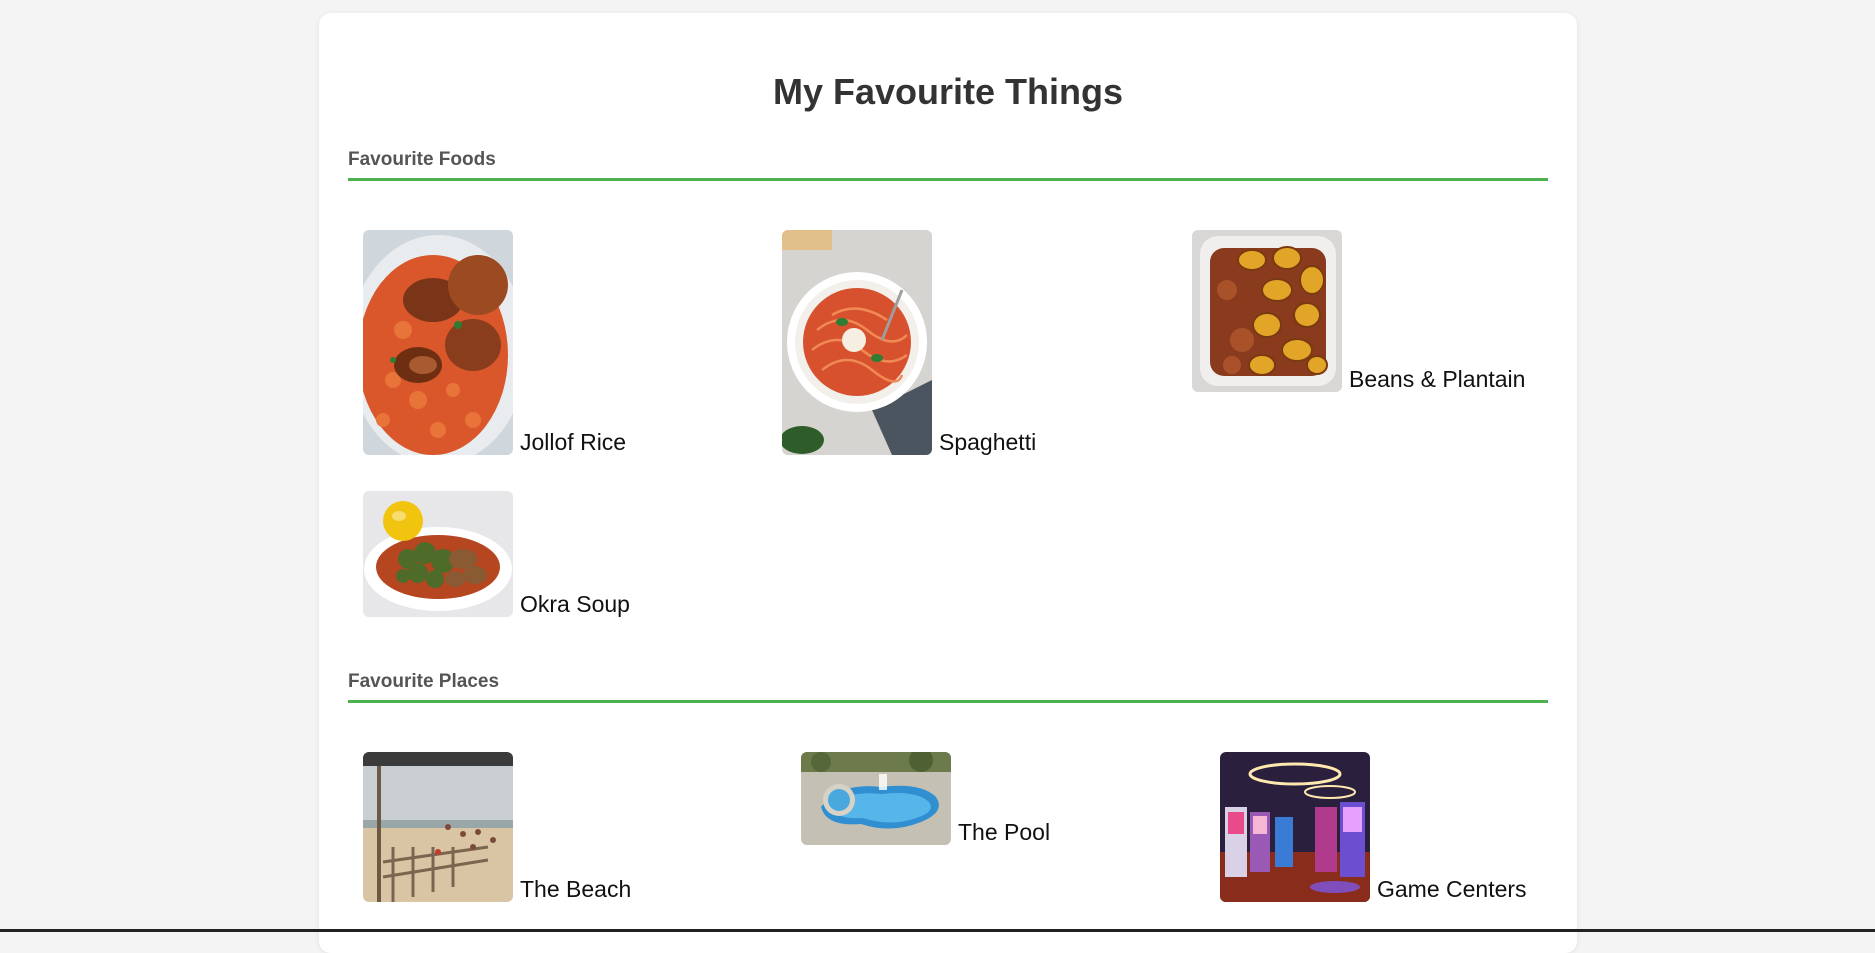 The width and height of the screenshot is (1875, 953). I want to click on page-title: My Favourite Things, so click(948, 91).